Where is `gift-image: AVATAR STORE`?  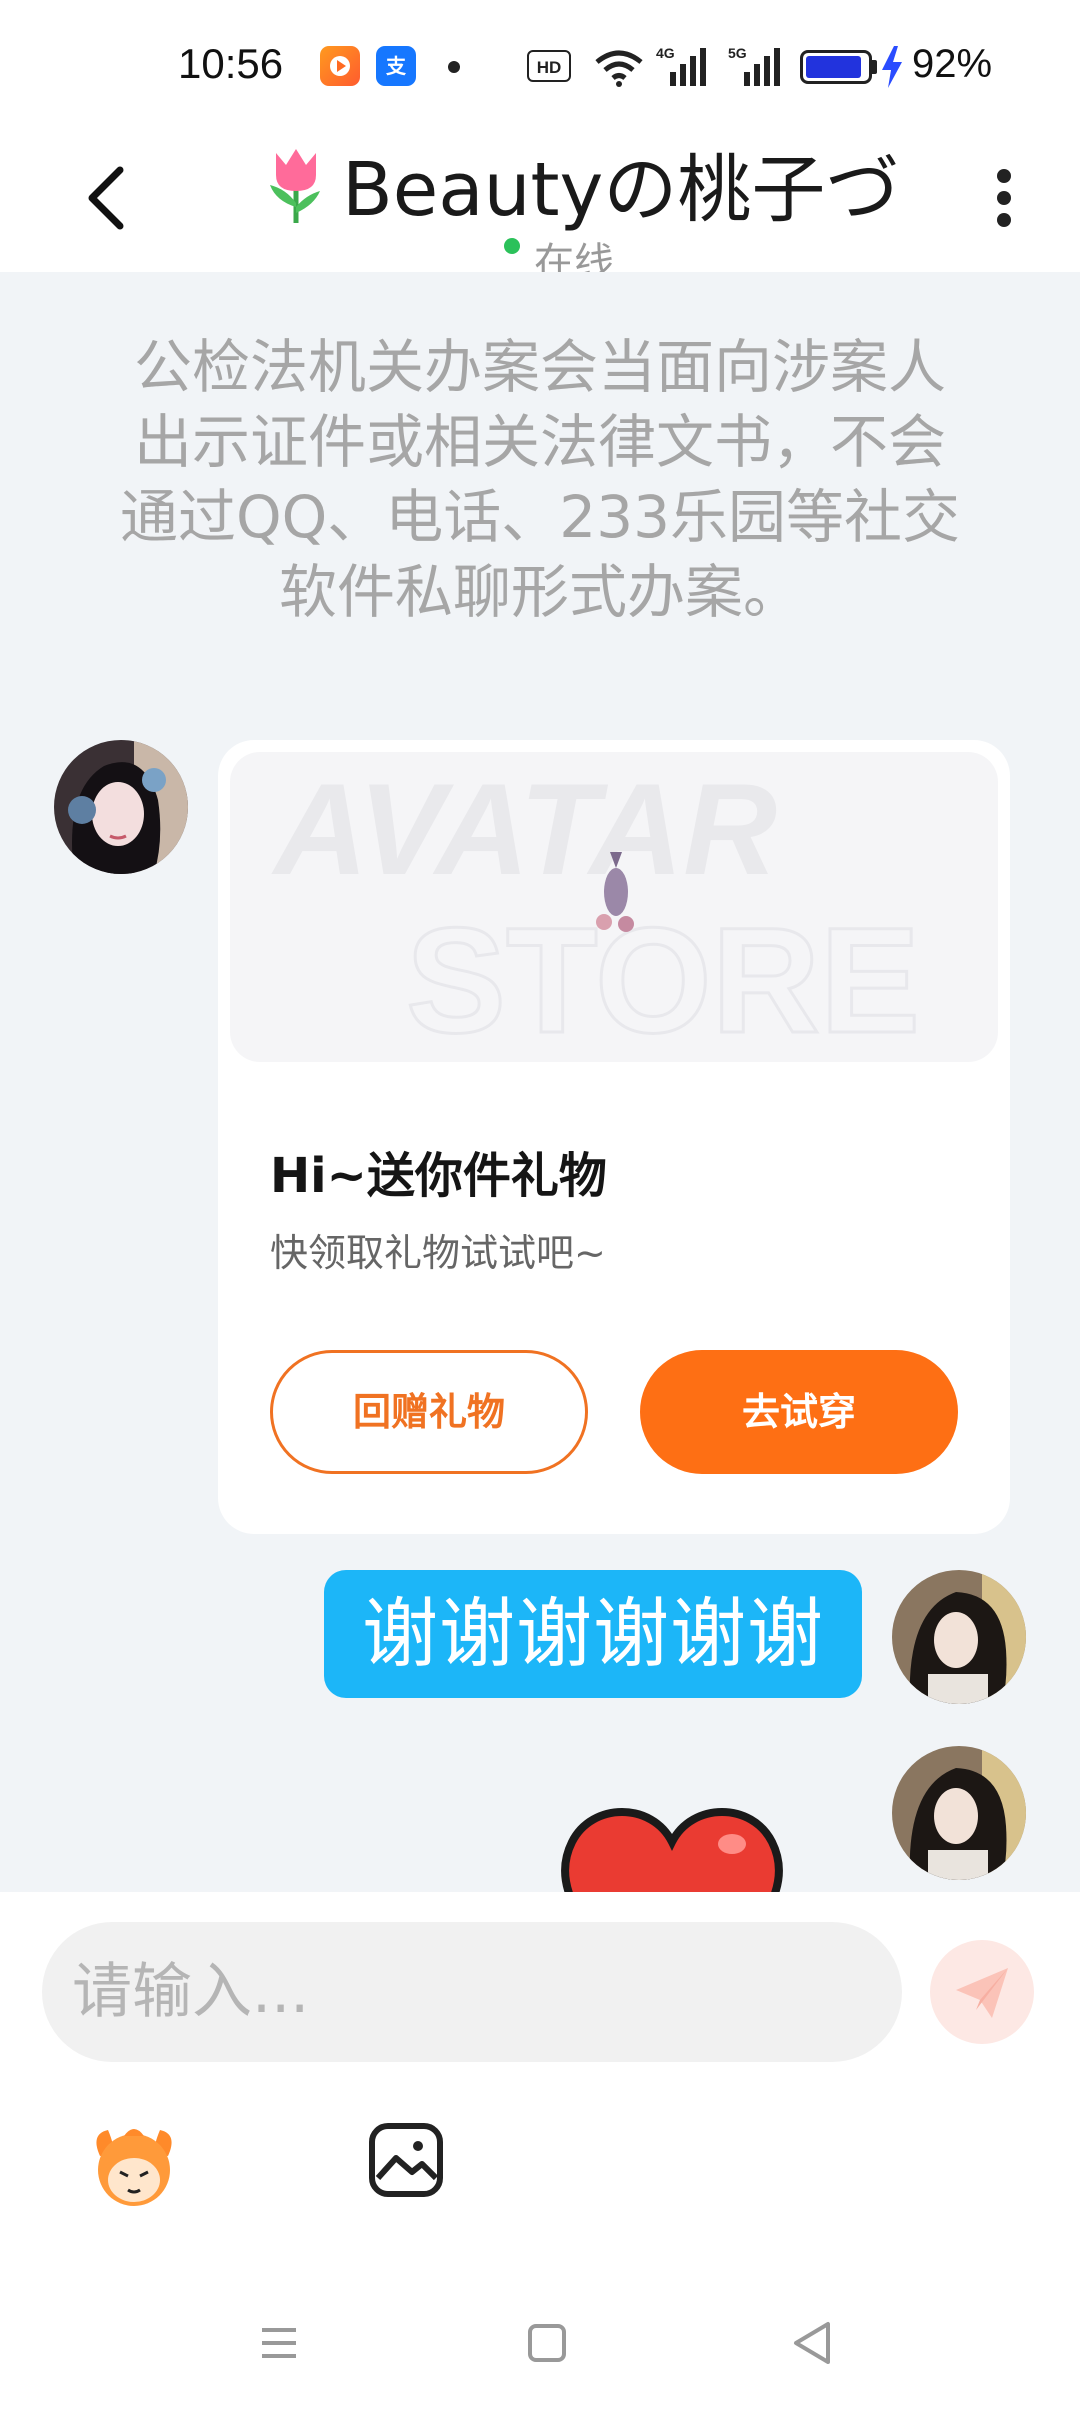 gift-image: AVATAR STORE is located at coordinates (614, 907).